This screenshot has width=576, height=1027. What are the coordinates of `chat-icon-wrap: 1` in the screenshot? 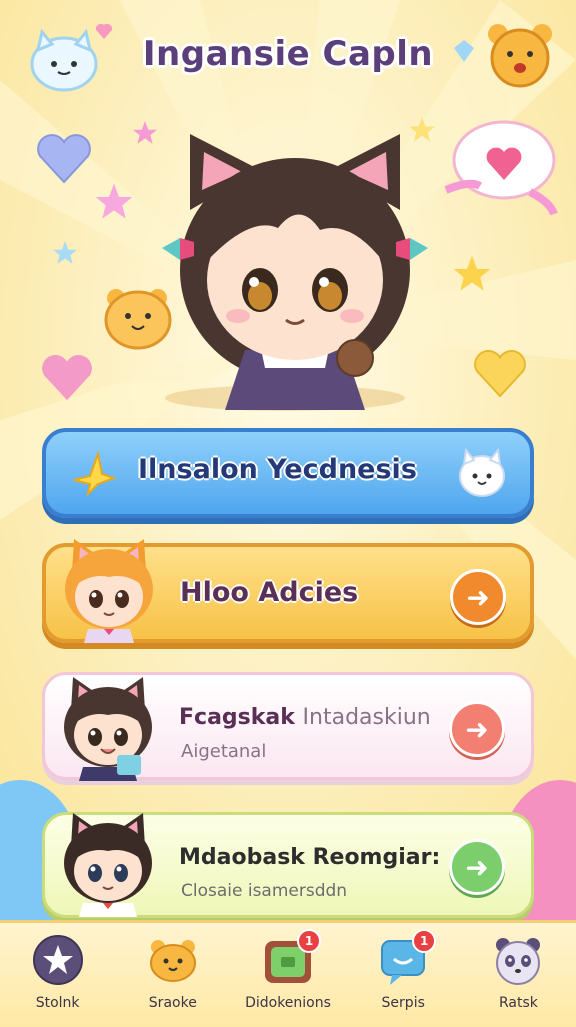 It's located at (406, 958).